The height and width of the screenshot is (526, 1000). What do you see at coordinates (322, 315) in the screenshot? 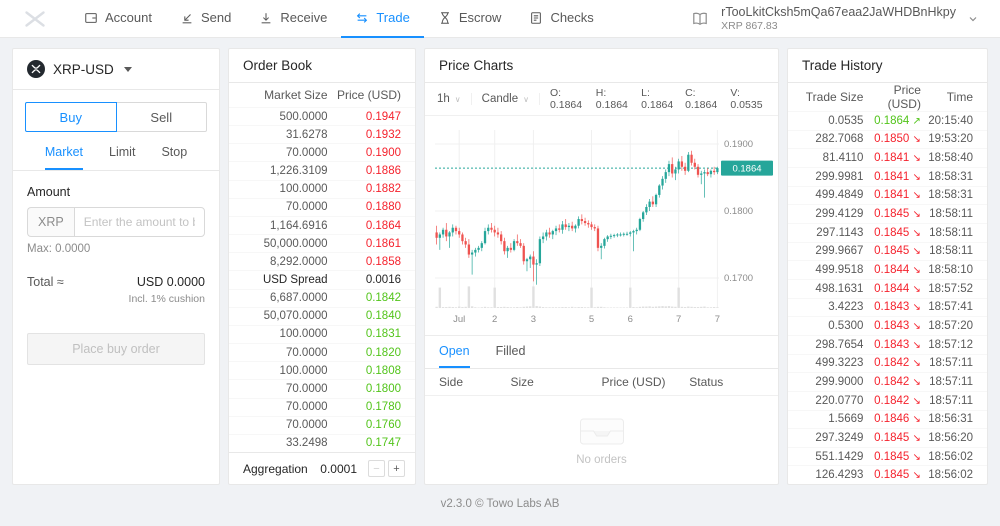
I see `order-book-row: 50,070.0000 0.1840` at bounding box center [322, 315].